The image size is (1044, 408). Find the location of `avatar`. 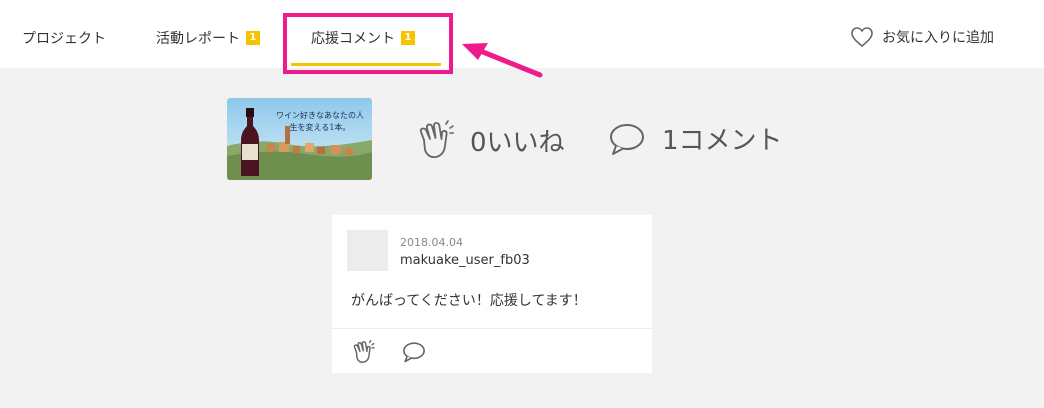

avatar is located at coordinates (367, 250).